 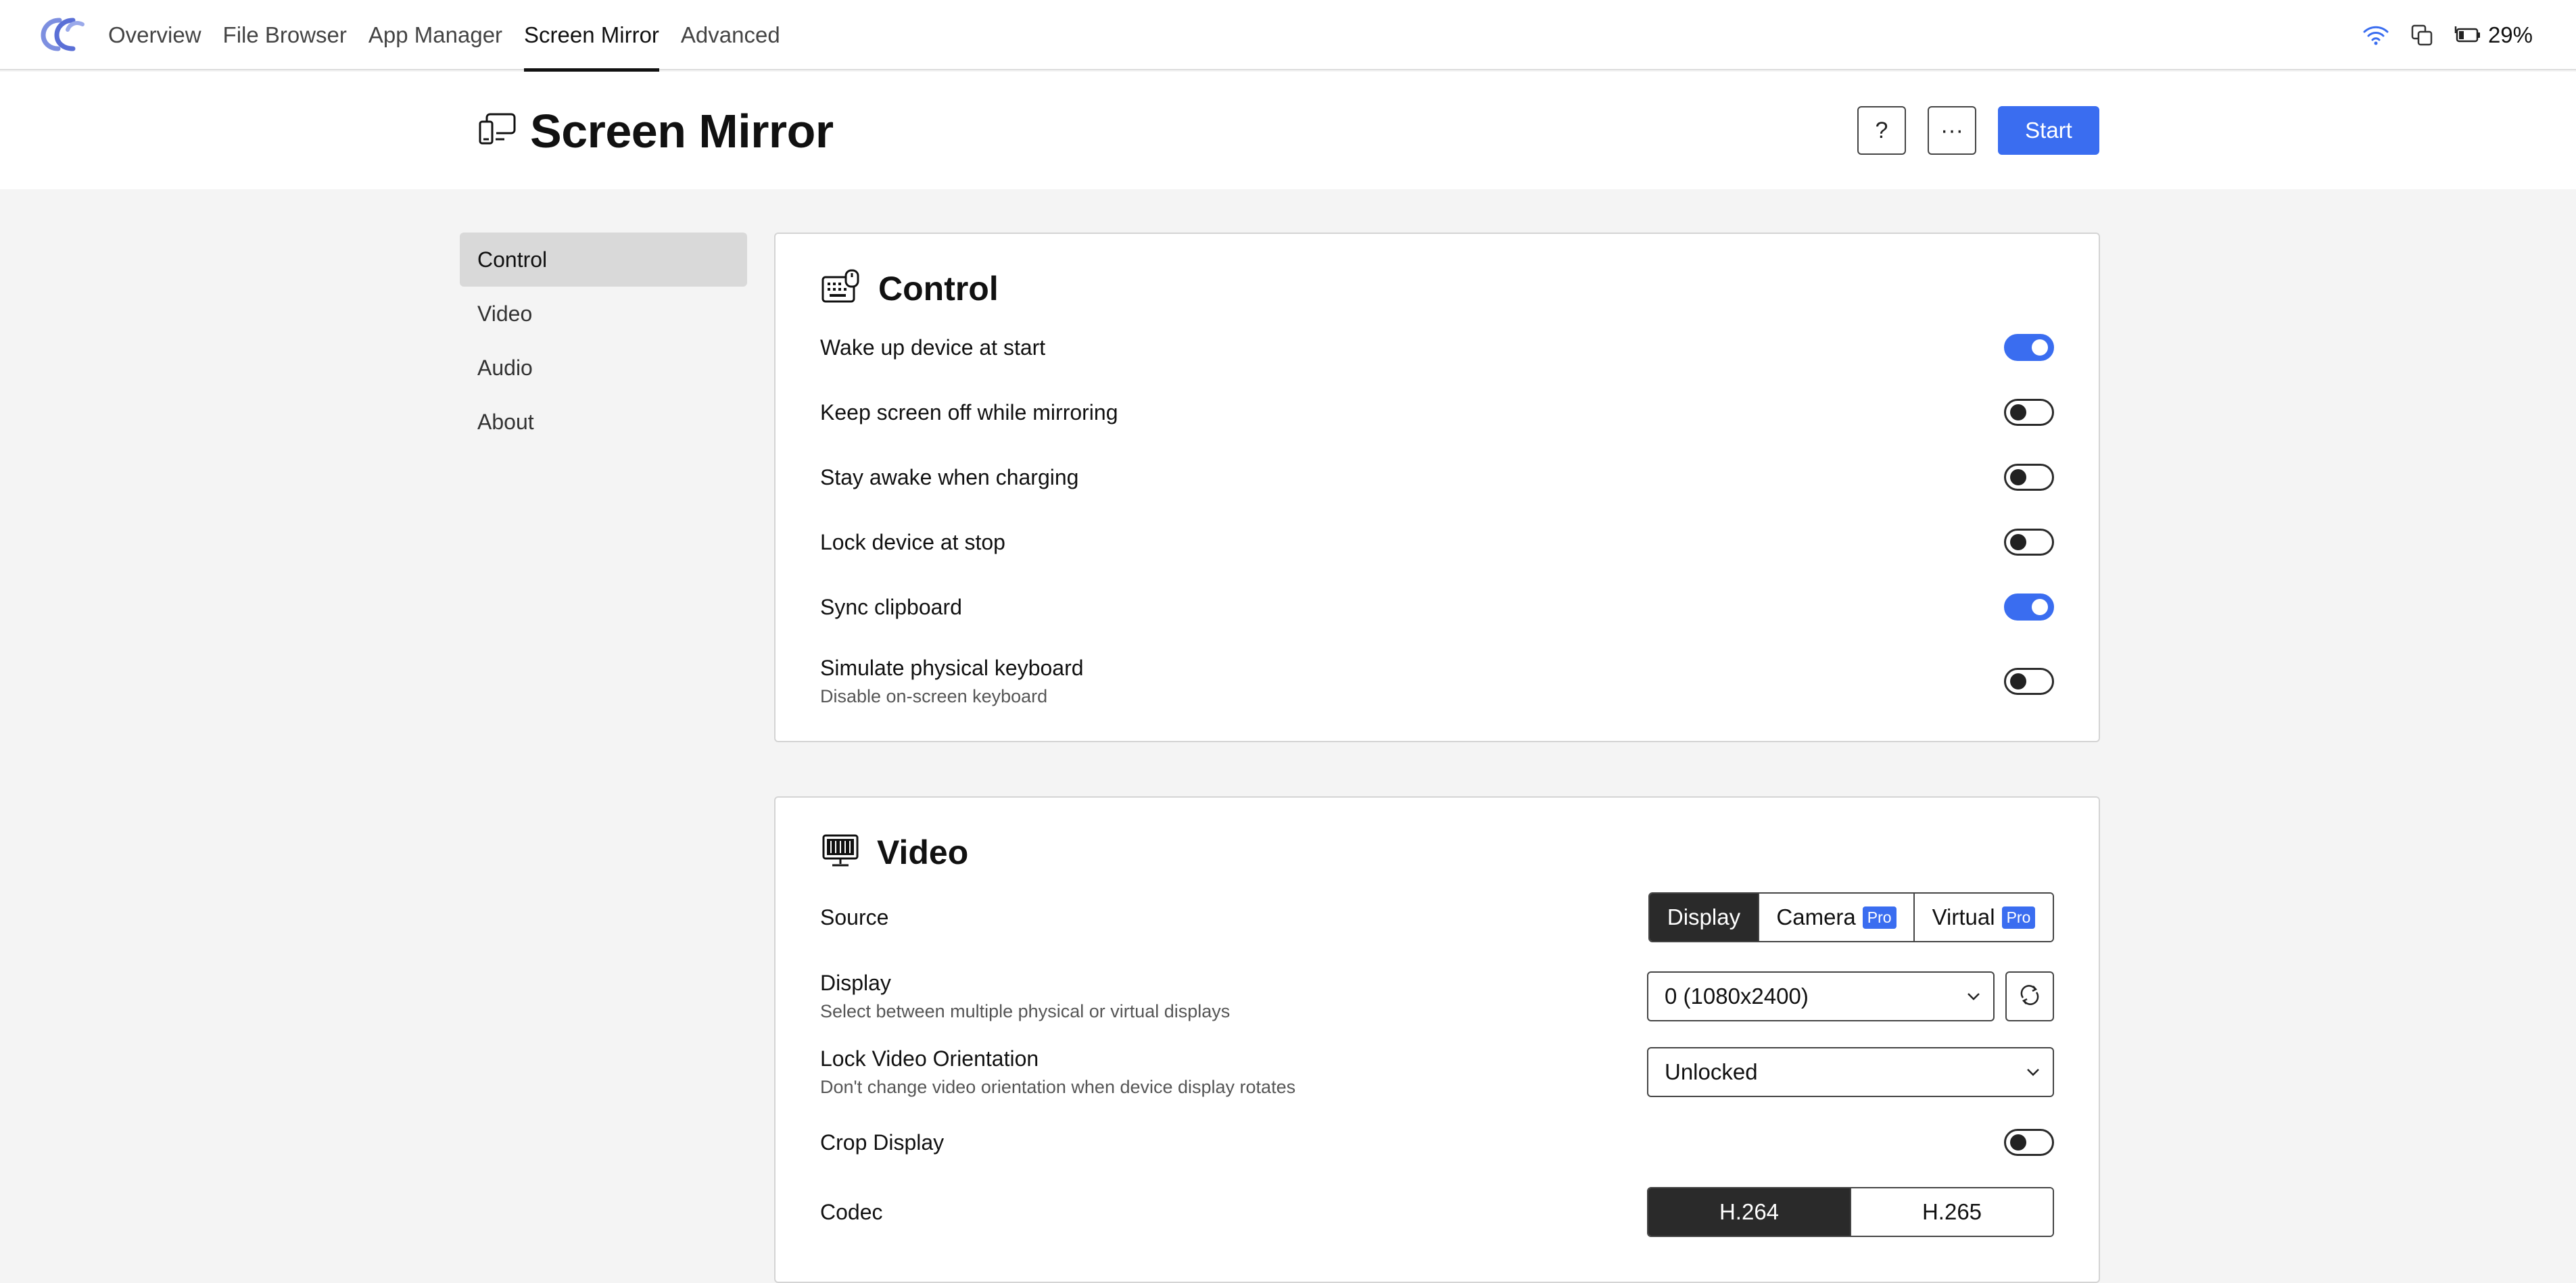 I want to click on page-title-group: Screen Mirror, so click(x=655, y=131).